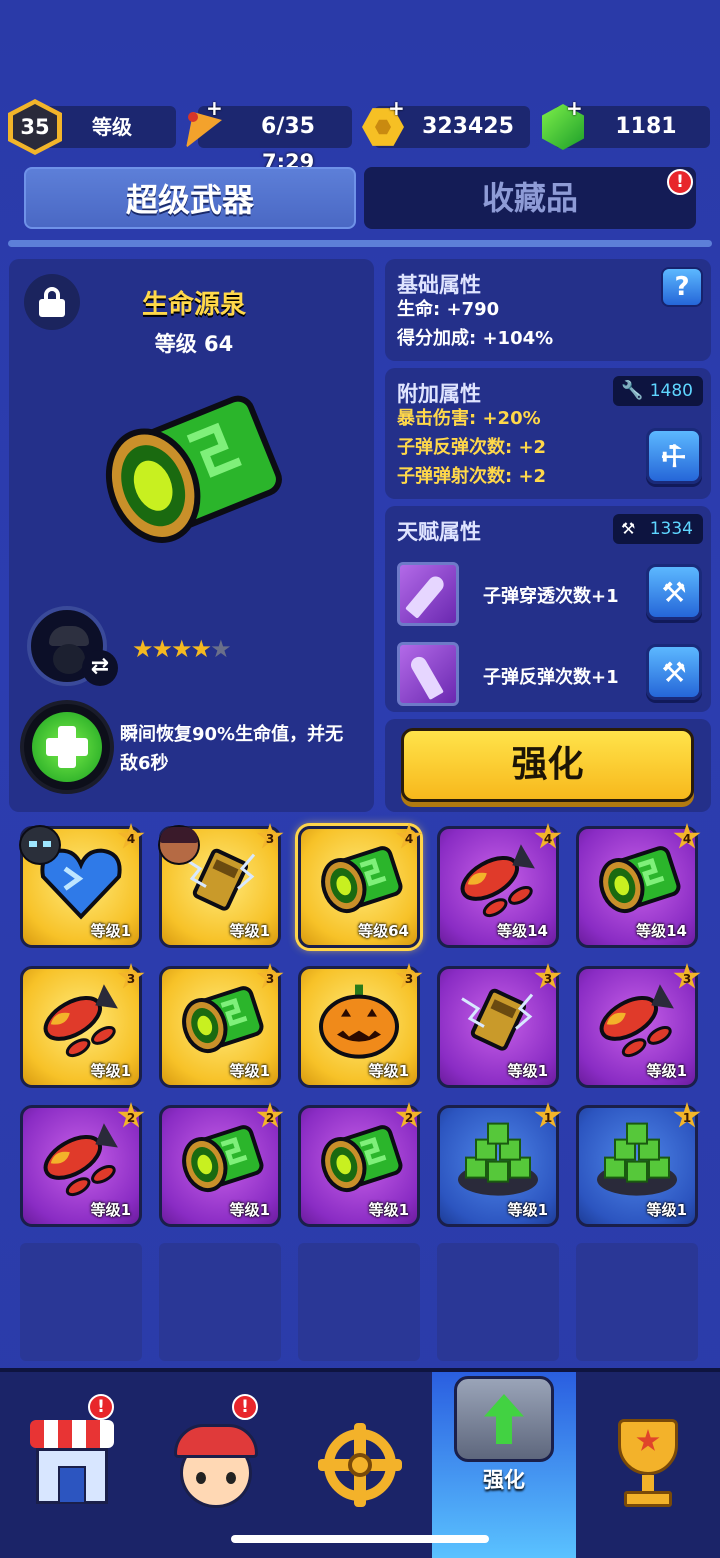 This screenshot has width=720, height=1558. Describe the element at coordinates (472, 476) in the screenshot. I see `extra-attr-ricochet: 子弹弹射次数: +2` at that location.